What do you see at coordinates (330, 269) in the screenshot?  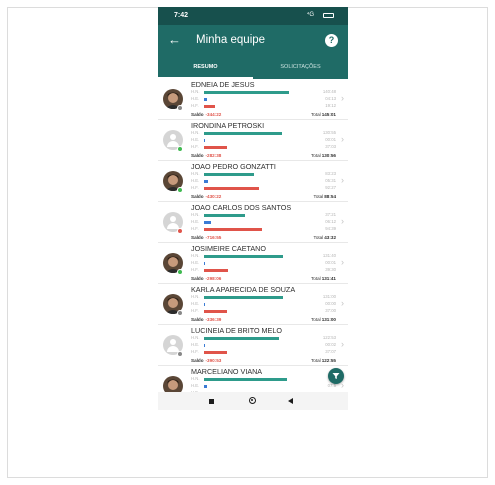 I see `metric-value: 39:30` at bounding box center [330, 269].